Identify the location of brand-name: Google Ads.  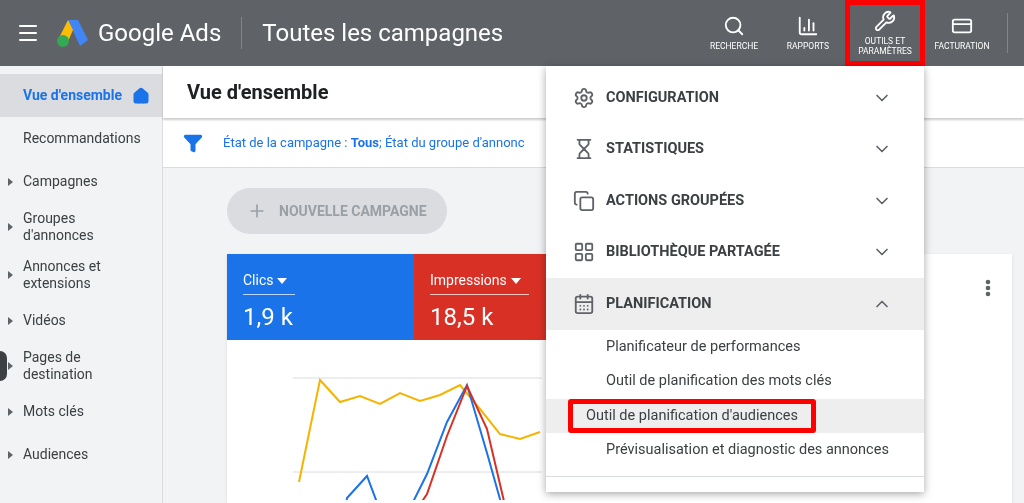
(160, 33).